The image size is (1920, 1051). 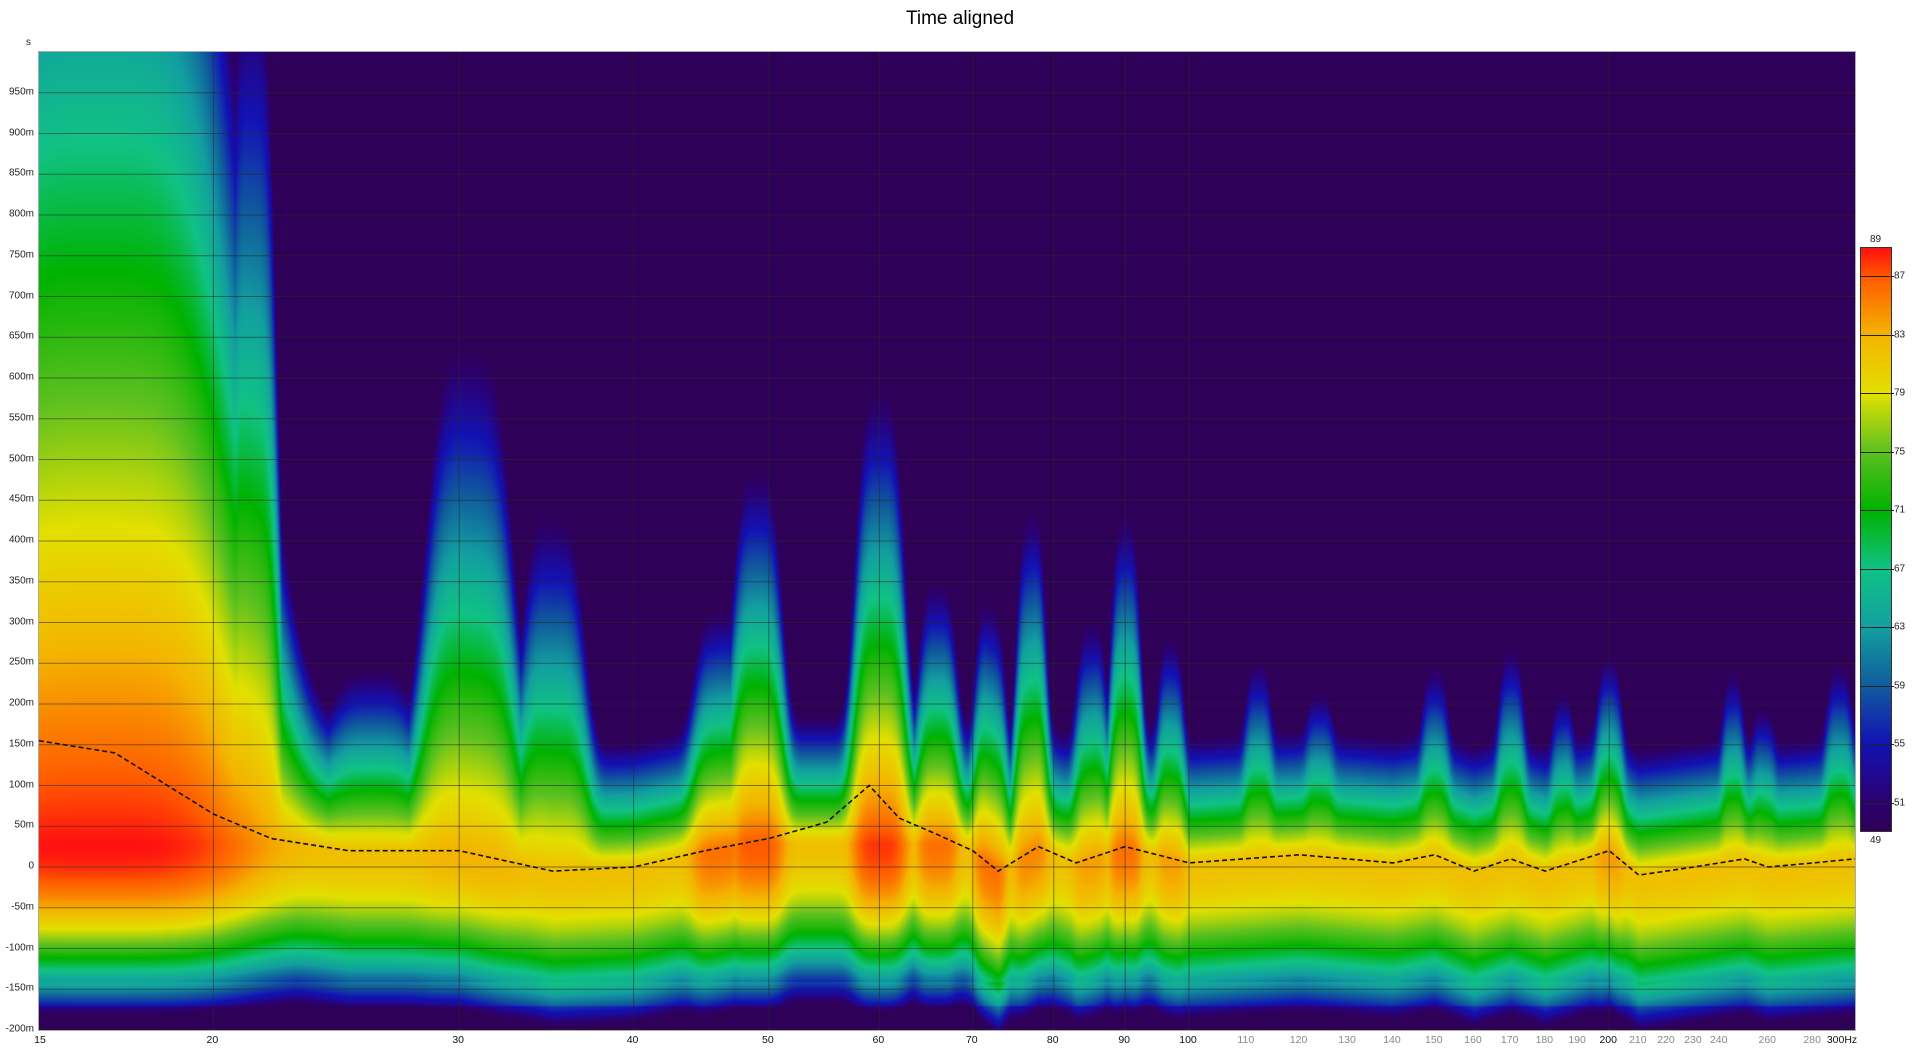 I want to click on y-tick-label: 0, so click(x=31, y=866).